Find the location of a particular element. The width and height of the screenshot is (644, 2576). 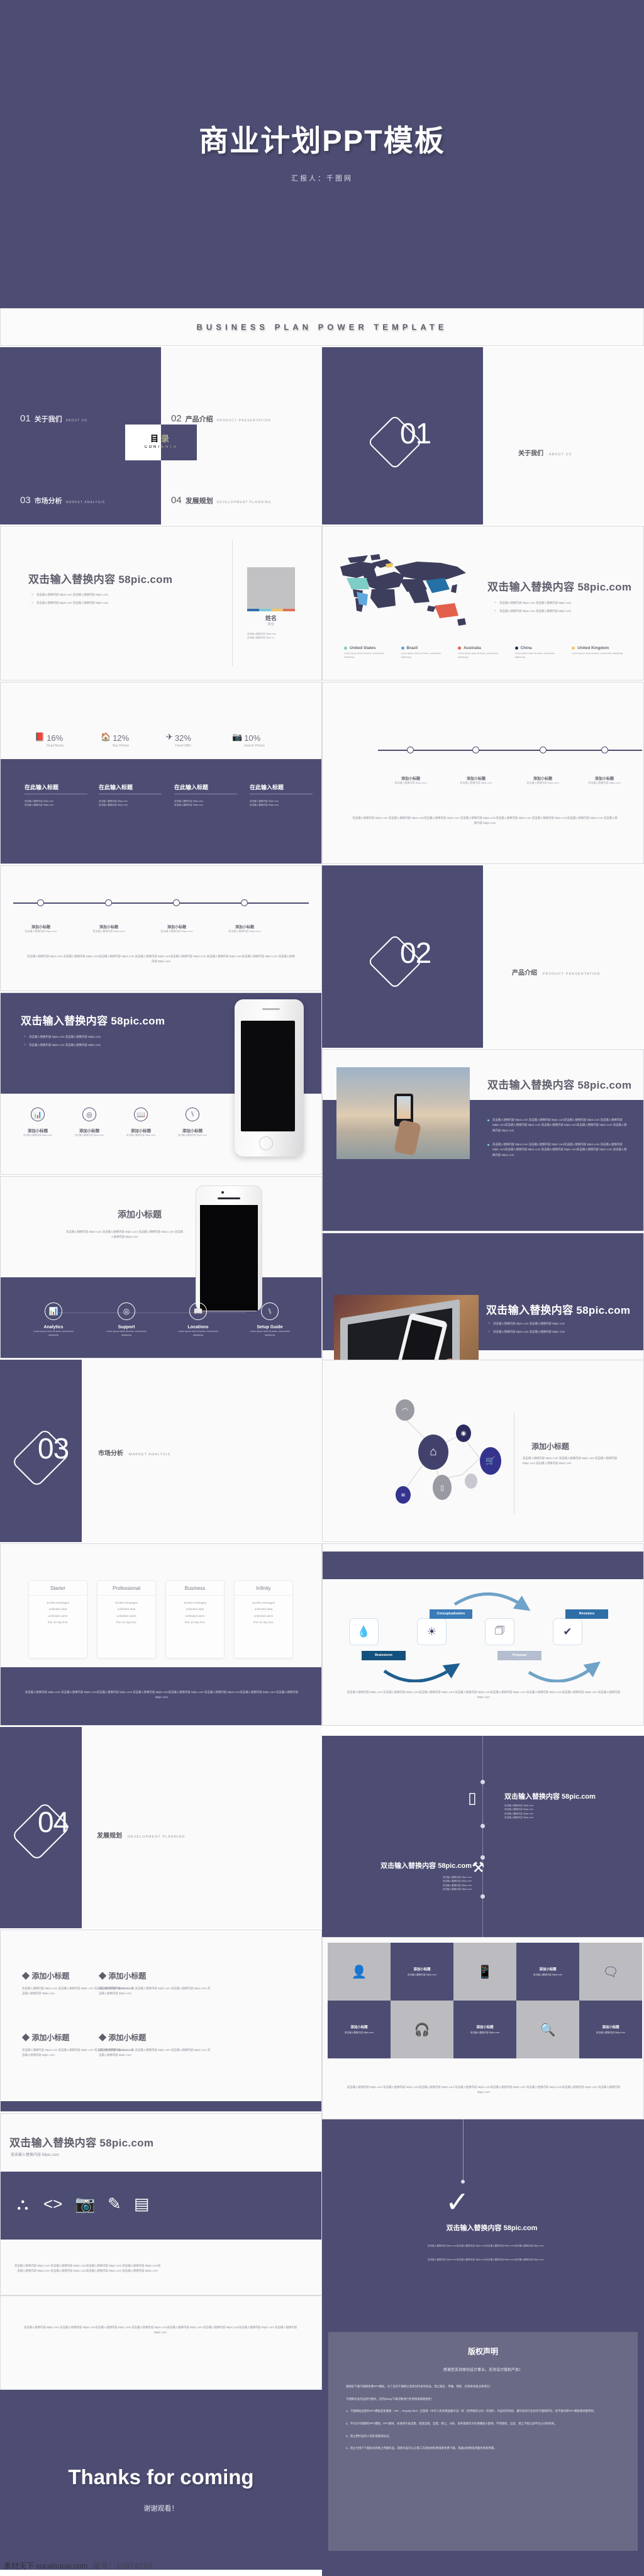

check-connector-line is located at coordinates (463, 2150).